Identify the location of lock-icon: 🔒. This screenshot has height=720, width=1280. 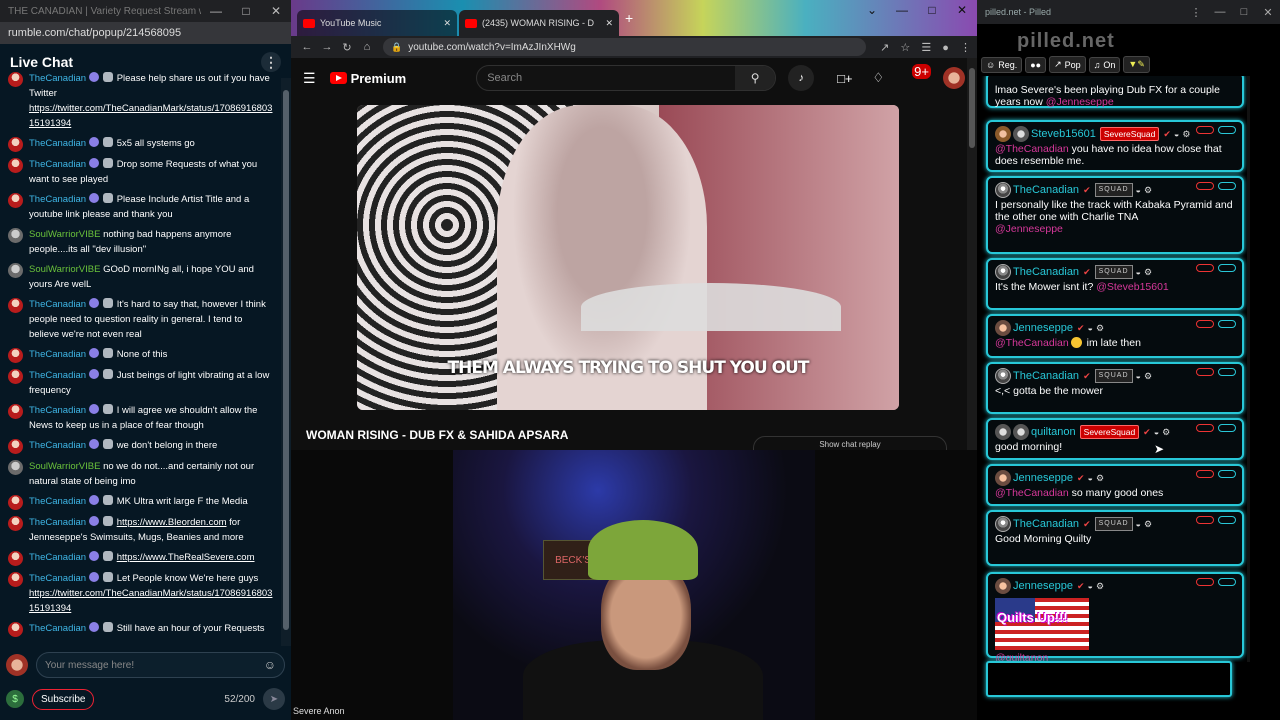
(396, 47).